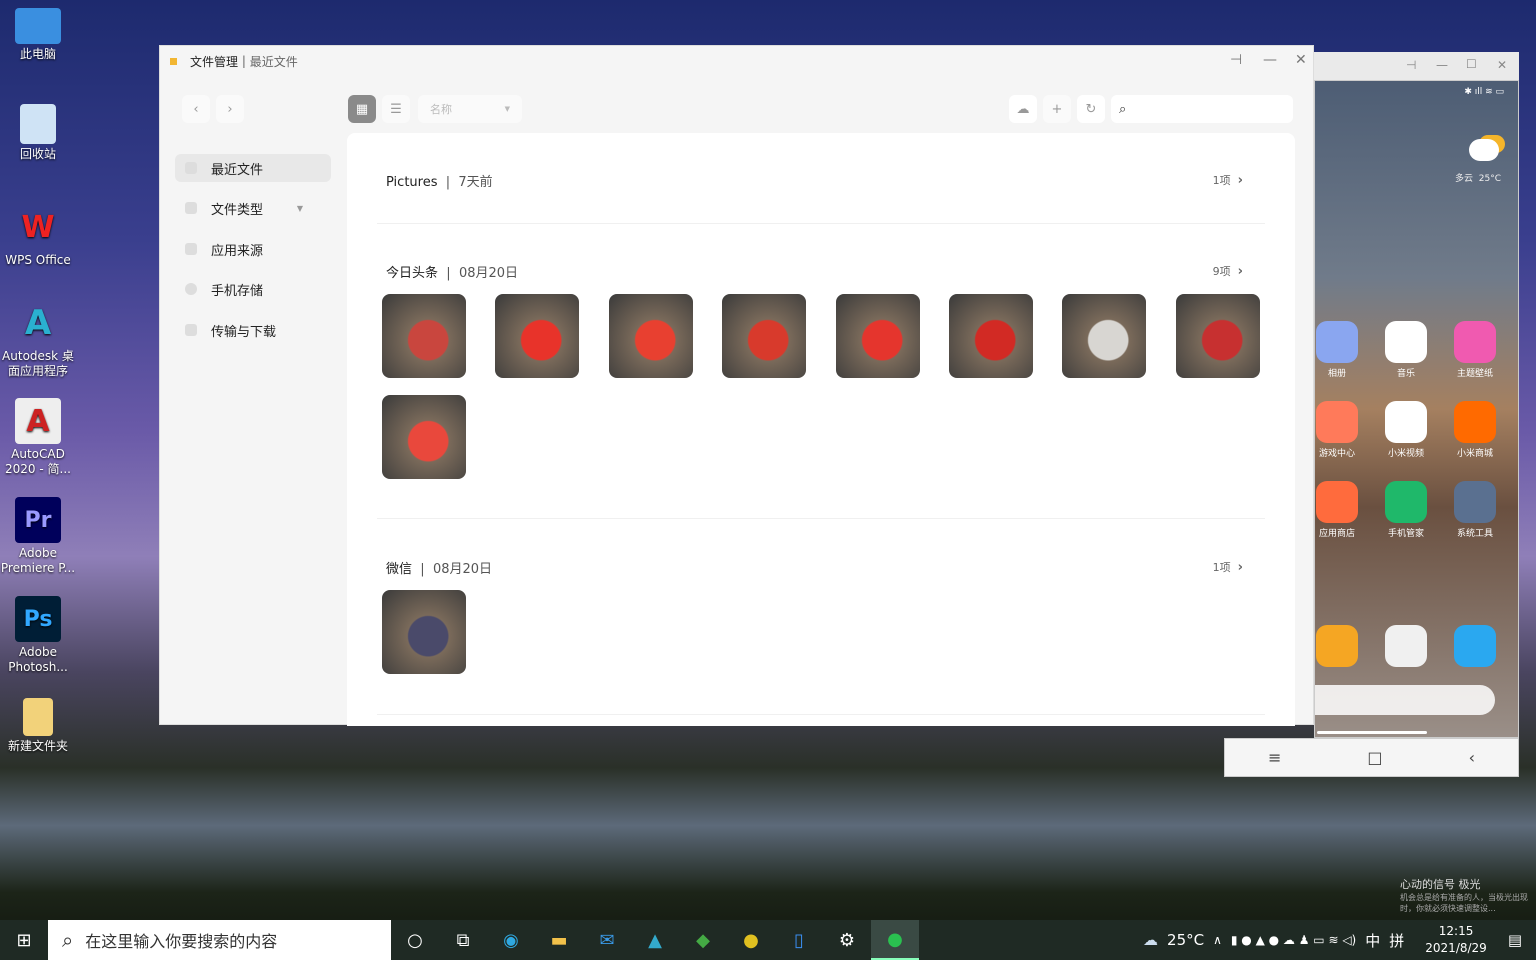 Image resolution: width=1536 pixels, height=960 pixels. I want to click on premiere-icon: Pr, so click(38, 520).